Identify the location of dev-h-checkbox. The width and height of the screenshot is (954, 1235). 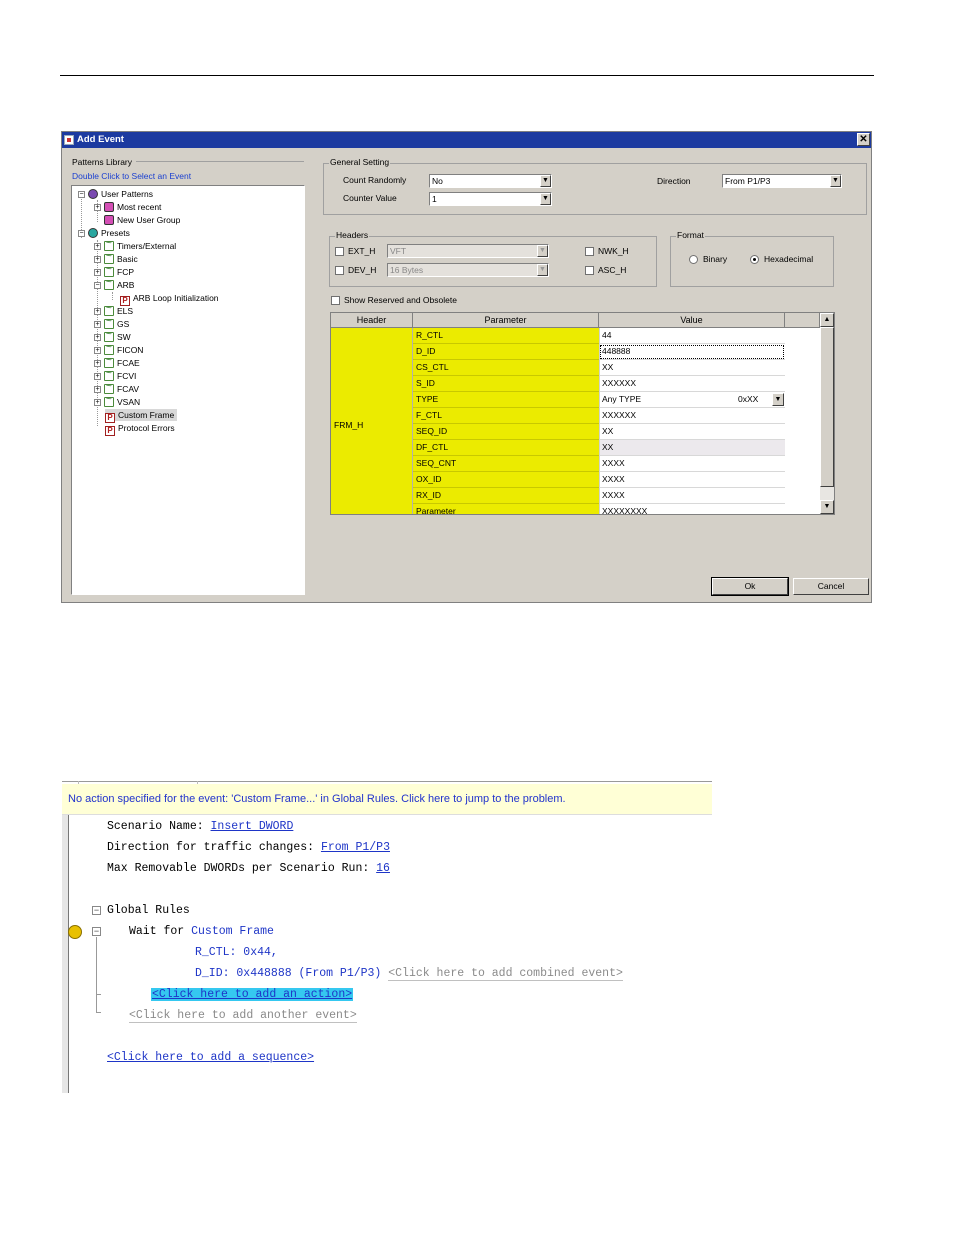
(339, 270).